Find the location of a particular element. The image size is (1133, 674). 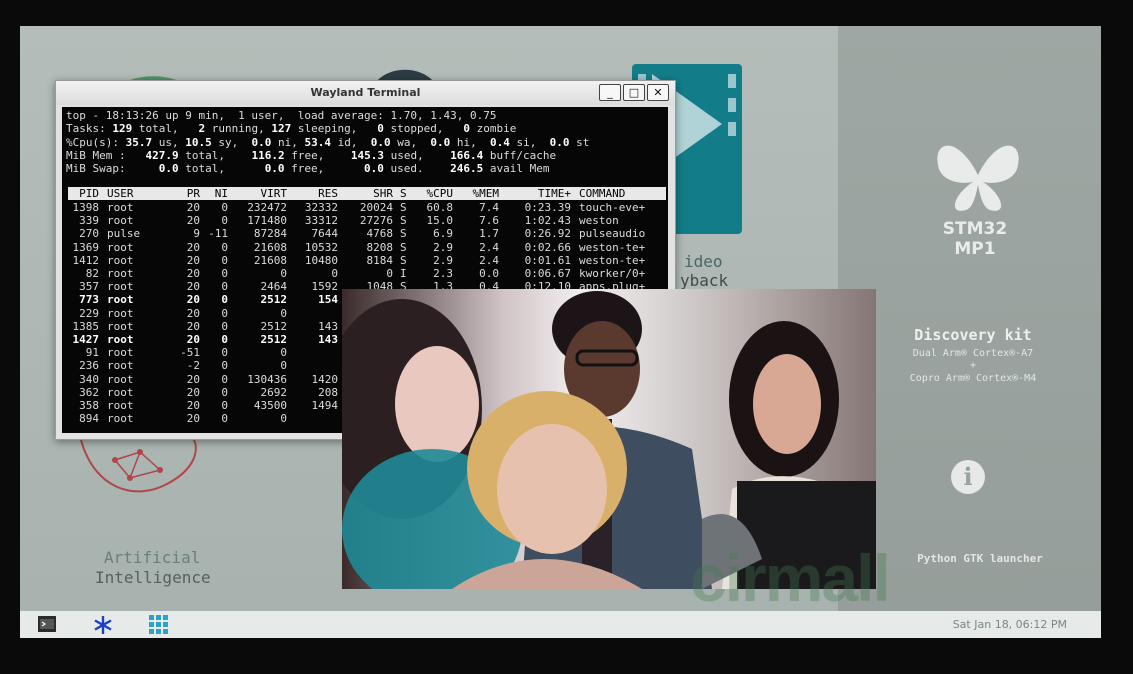

cell-time: 1:02.43 is located at coordinates (547, 221).